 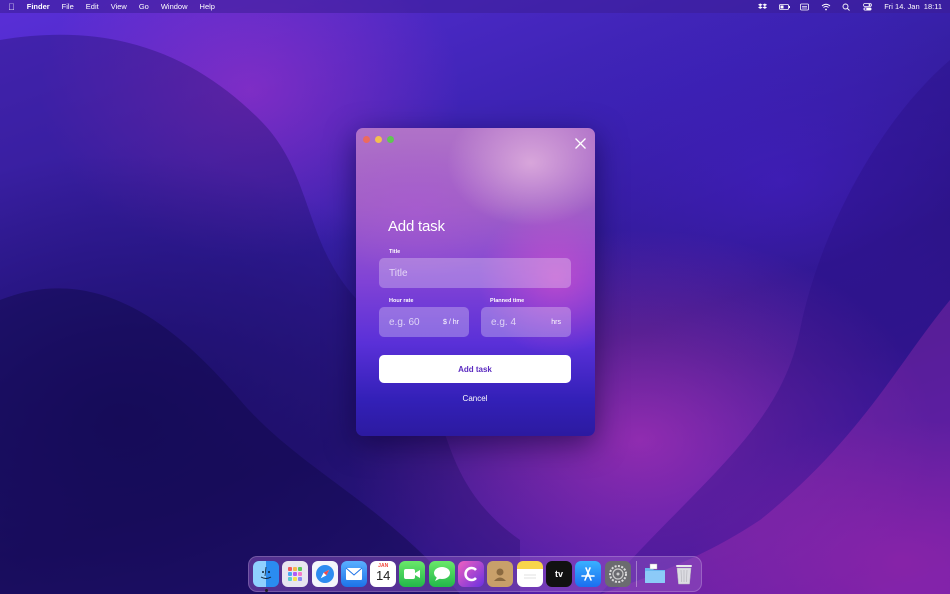 I want to click on menu-edit: Edit, so click(x=92, y=6).